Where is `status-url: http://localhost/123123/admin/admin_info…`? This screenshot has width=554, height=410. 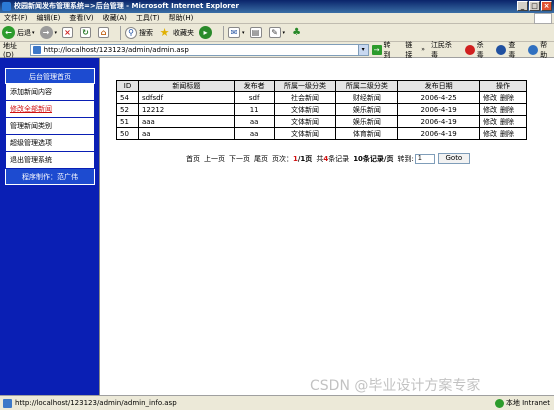 status-url: http://localhost/123123/admin/admin_info… is located at coordinates (96, 403).